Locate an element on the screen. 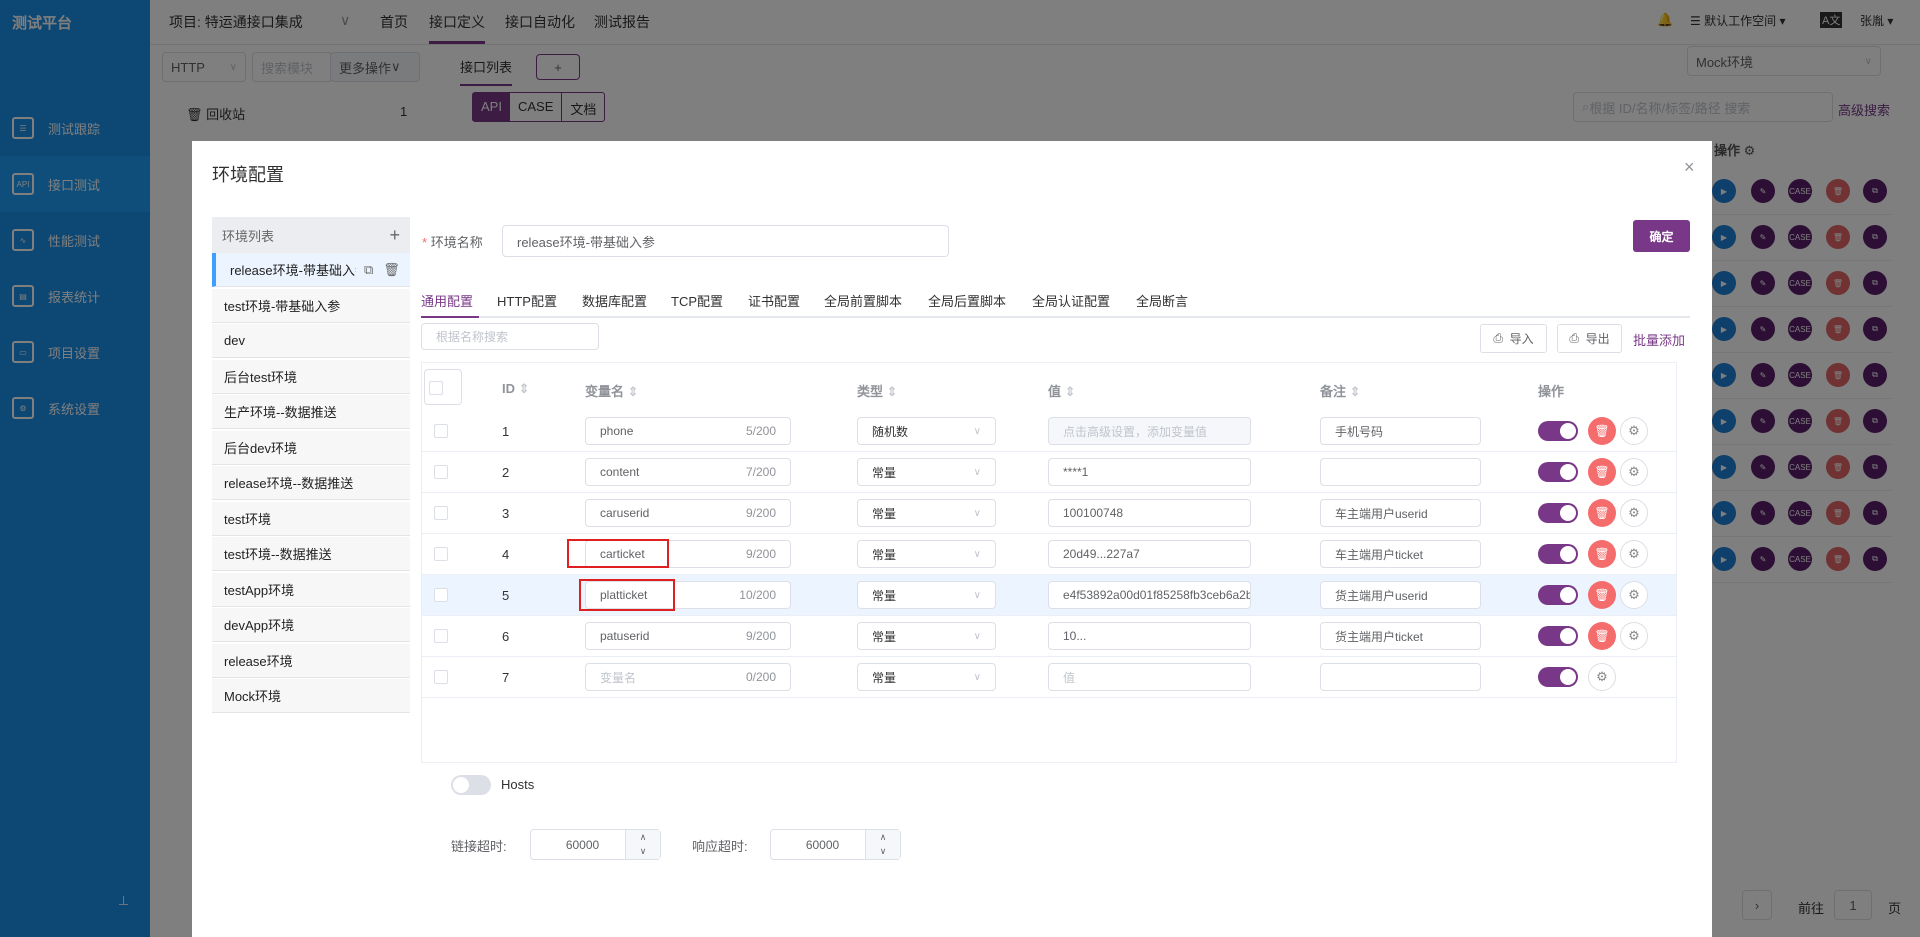 The image size is (1920, 937). var-remark-input: 车主端用户ticket is located at coordinates (1400, 554).